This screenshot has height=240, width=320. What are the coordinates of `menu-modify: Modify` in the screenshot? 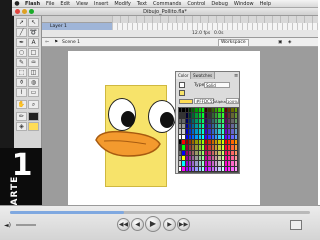 It's located at (122, 4).